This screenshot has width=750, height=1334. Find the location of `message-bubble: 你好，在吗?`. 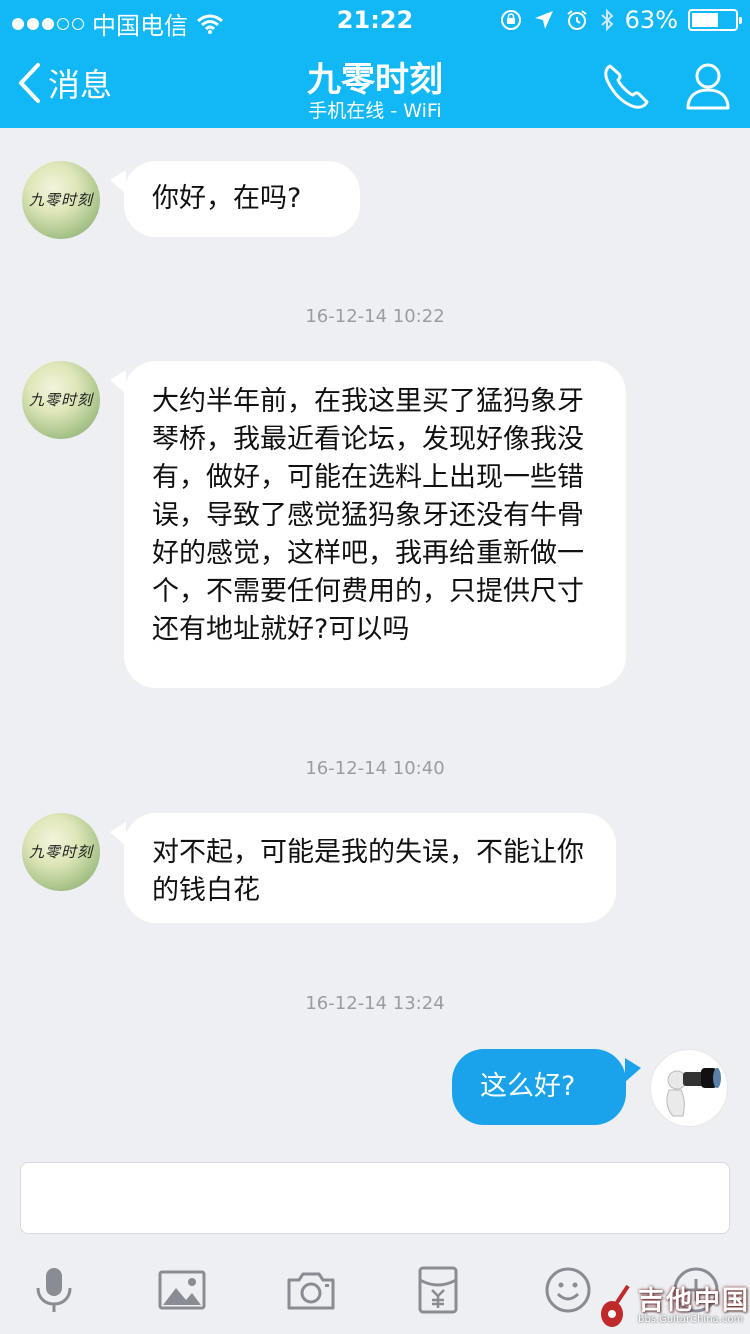

message-bubble: 你好，在吗? is located at coordinates (242, 199).